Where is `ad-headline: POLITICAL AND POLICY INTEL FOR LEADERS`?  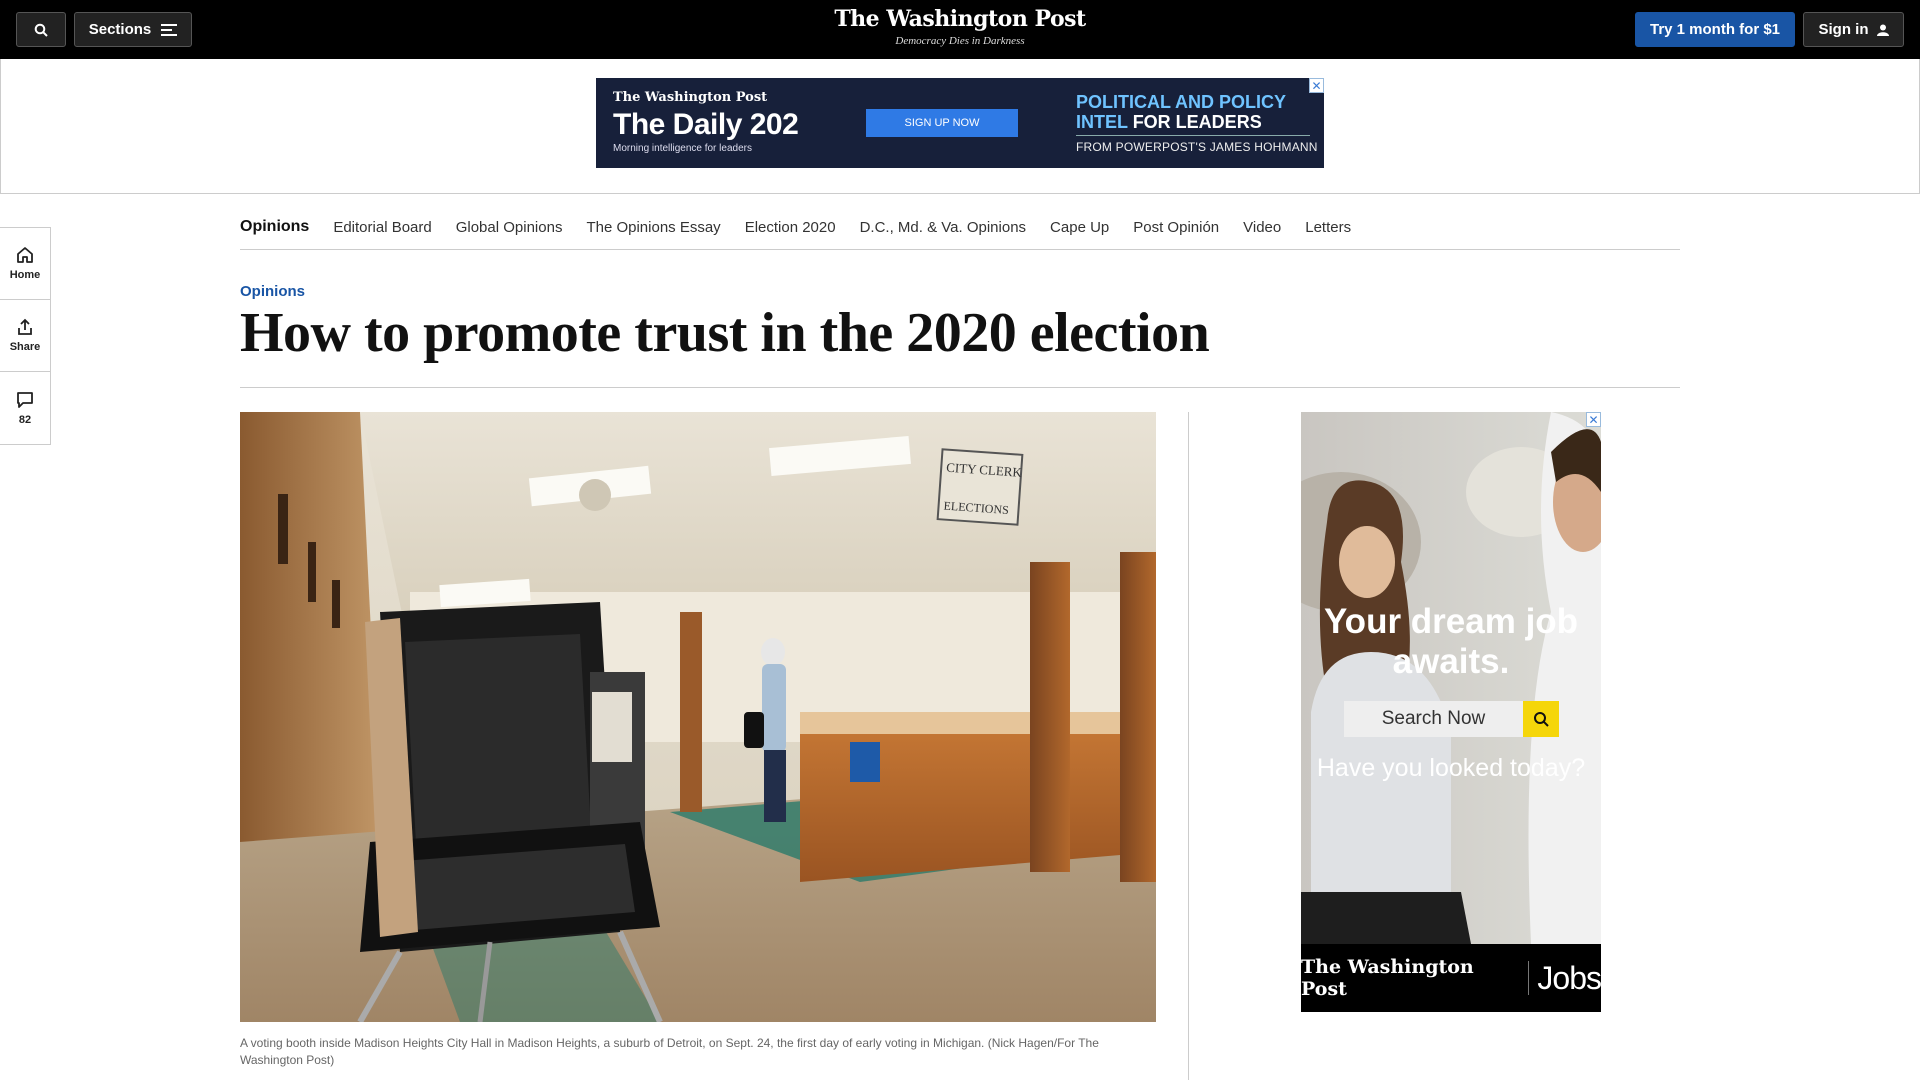 ad-headline: POLITICAL AND POLICY INTEL FOR LEADERS is located at coordinates (1191, 112).